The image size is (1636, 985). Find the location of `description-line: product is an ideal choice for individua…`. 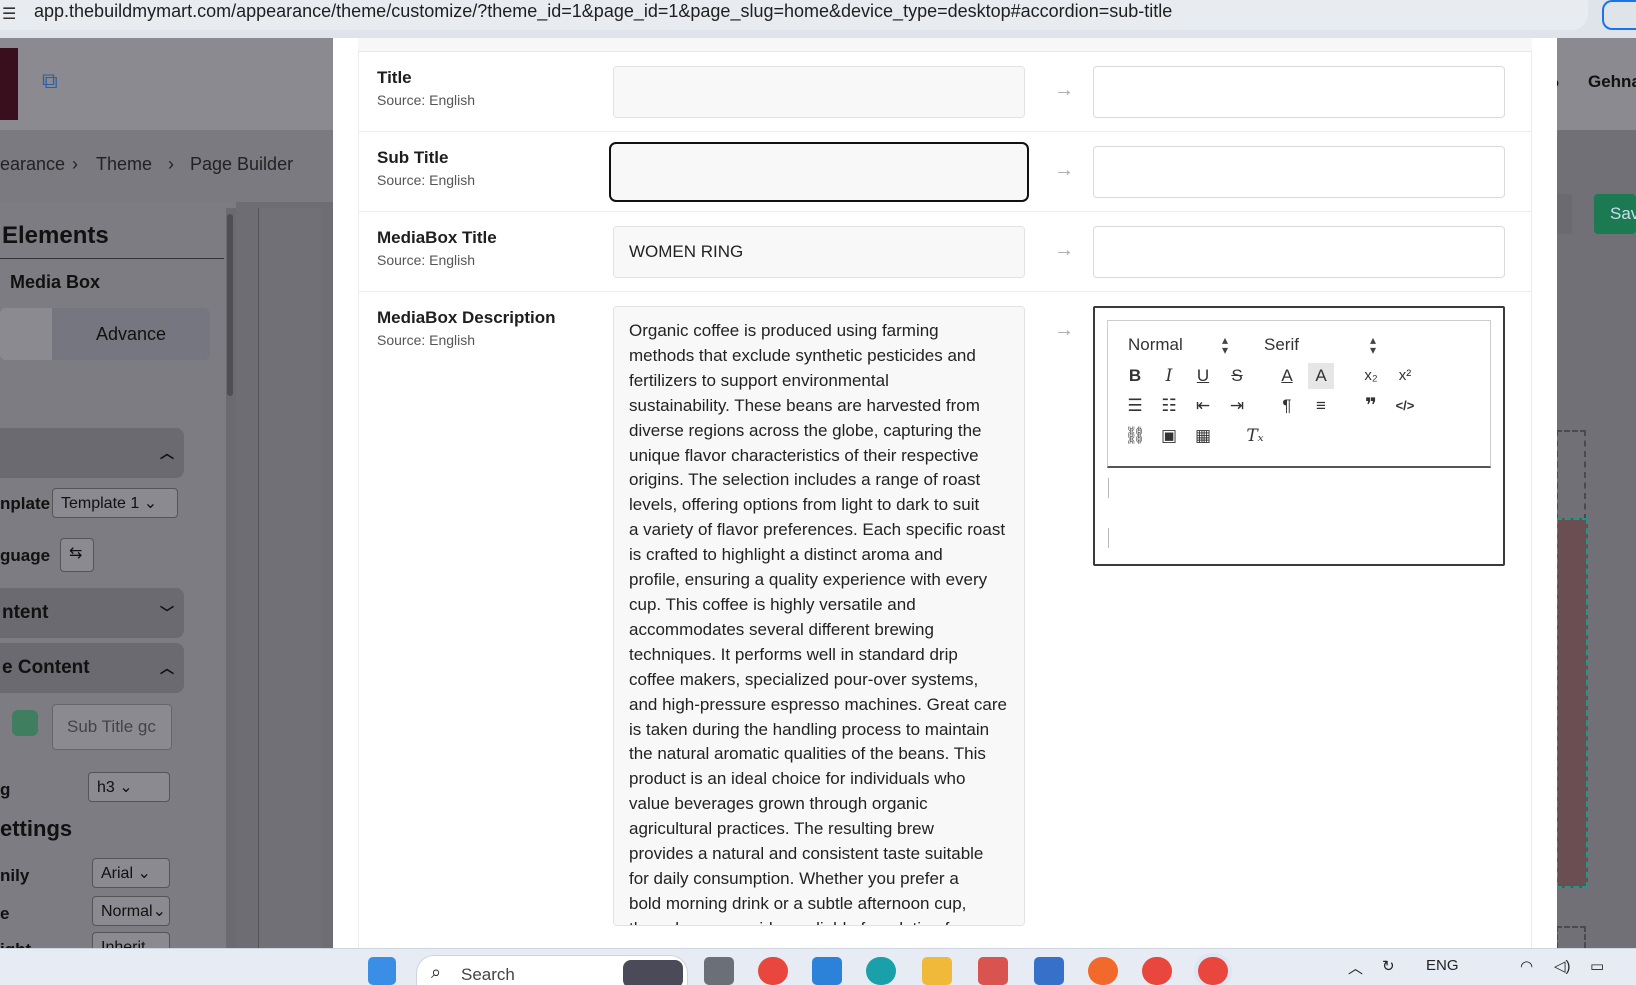

description-line: product is an ideal choice for individua… is located at coordinates (797, 779).